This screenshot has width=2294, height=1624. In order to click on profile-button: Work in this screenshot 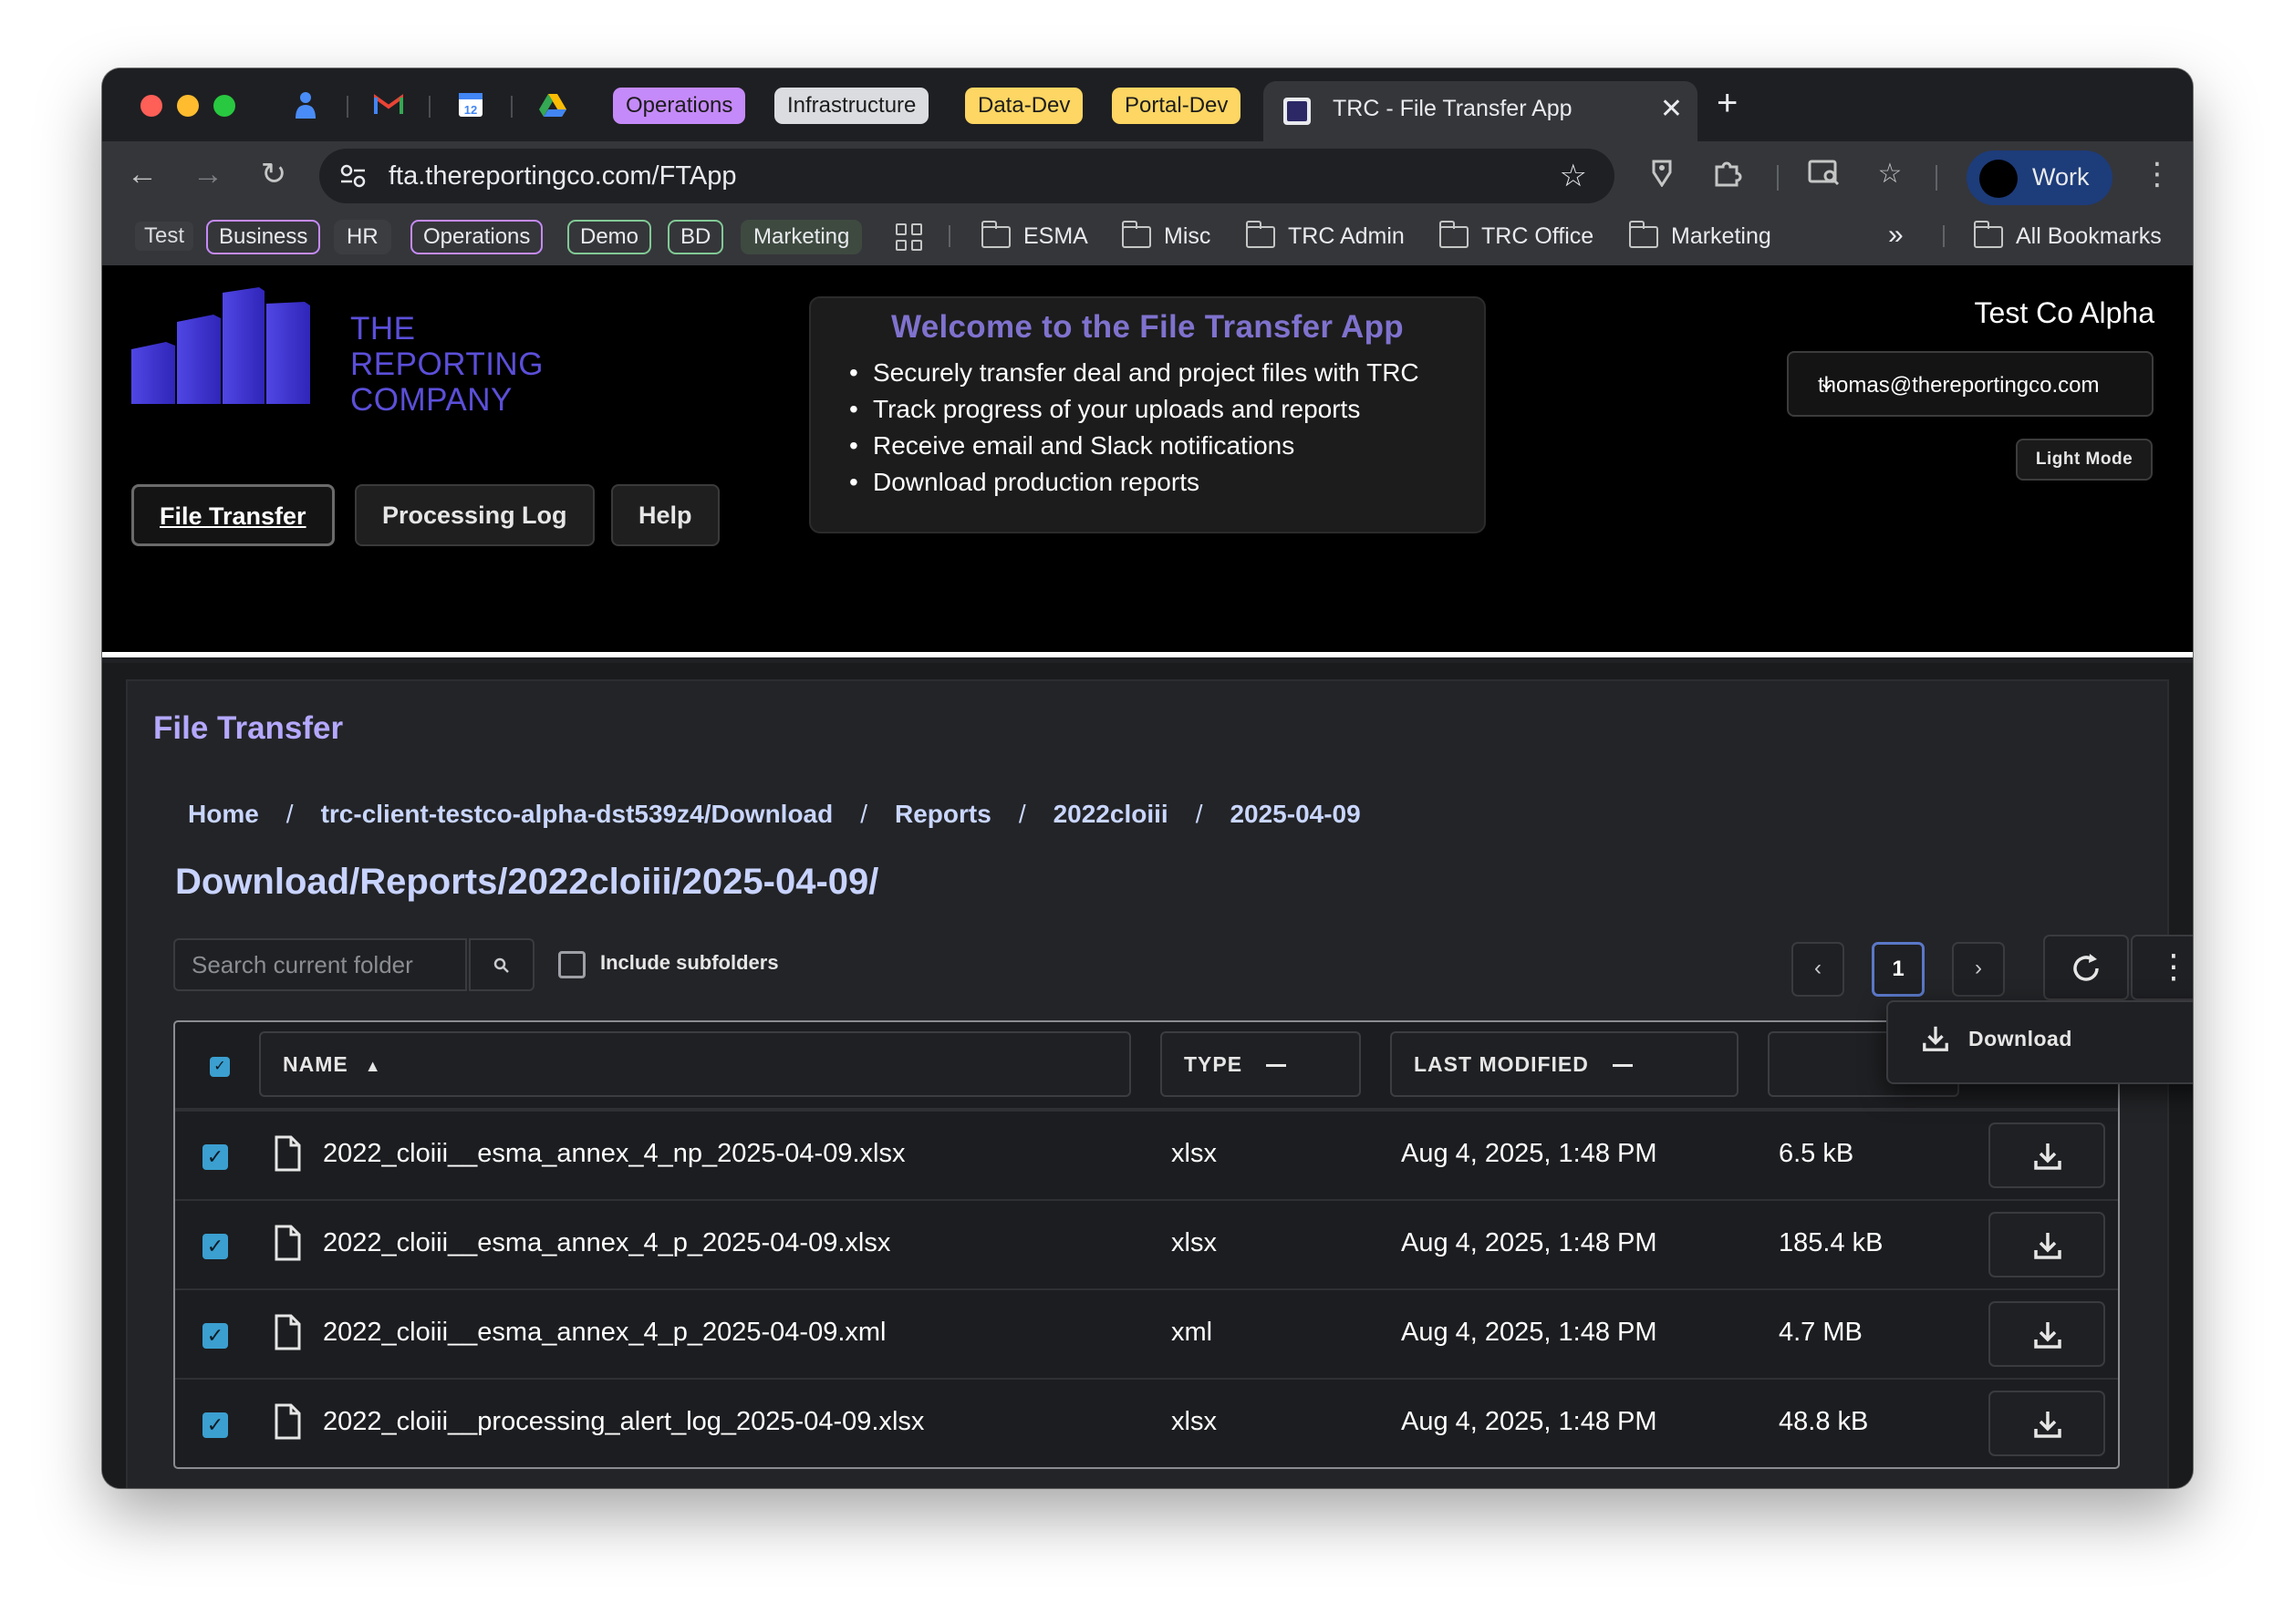, I will do `click(2040, 178)`.